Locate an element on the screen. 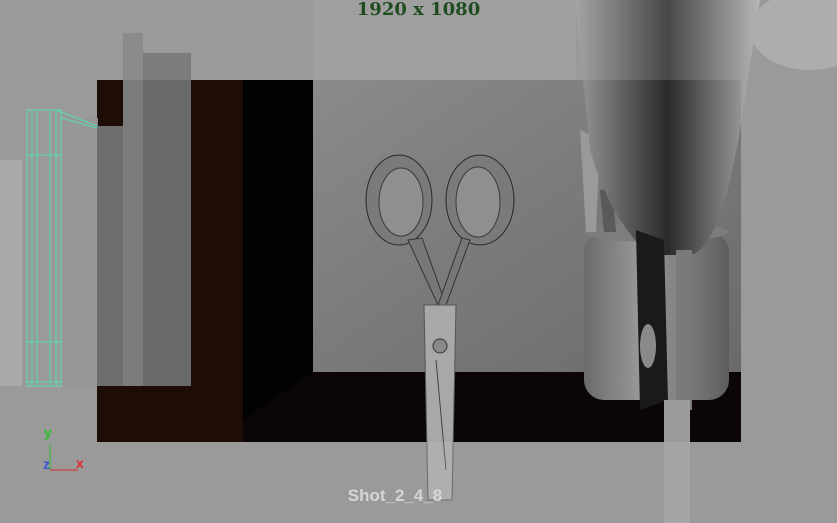  resolution-gate-label: 1920 x 1080 is located at coordinates (418, 10).